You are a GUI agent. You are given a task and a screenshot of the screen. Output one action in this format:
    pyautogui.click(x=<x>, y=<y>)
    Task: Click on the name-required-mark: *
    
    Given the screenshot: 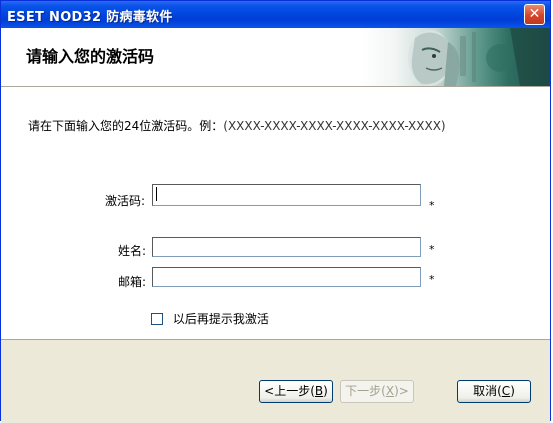 What is the action you would take?
    pyautogui.click(x=432, y=249)
    